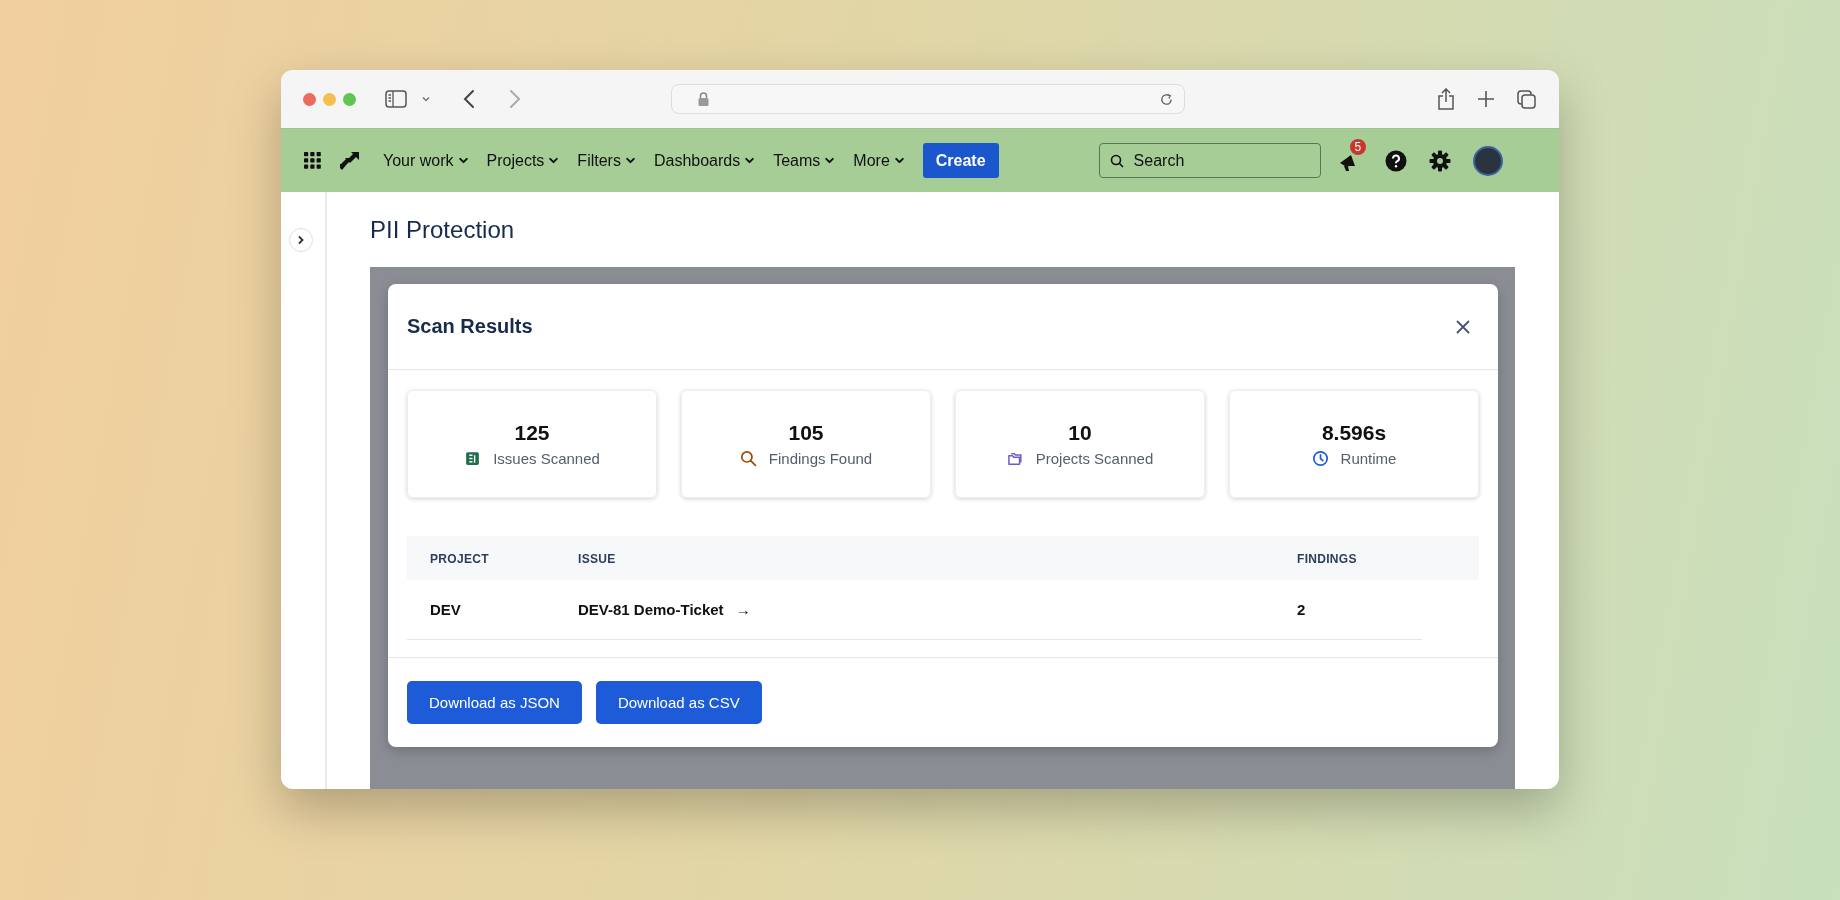  I want to click on page-title: PII Protection, so click(443, 230).